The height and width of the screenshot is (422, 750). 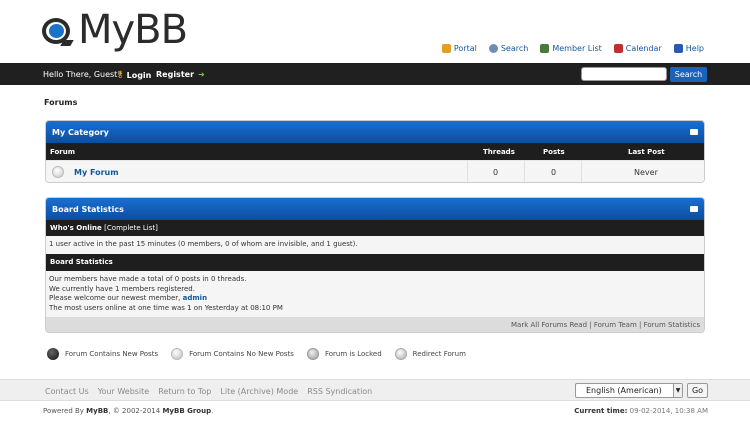 What do you see at coordinates (678, 48) in the screenshot?
I see `help-icon` at bounding box center [678, 48].